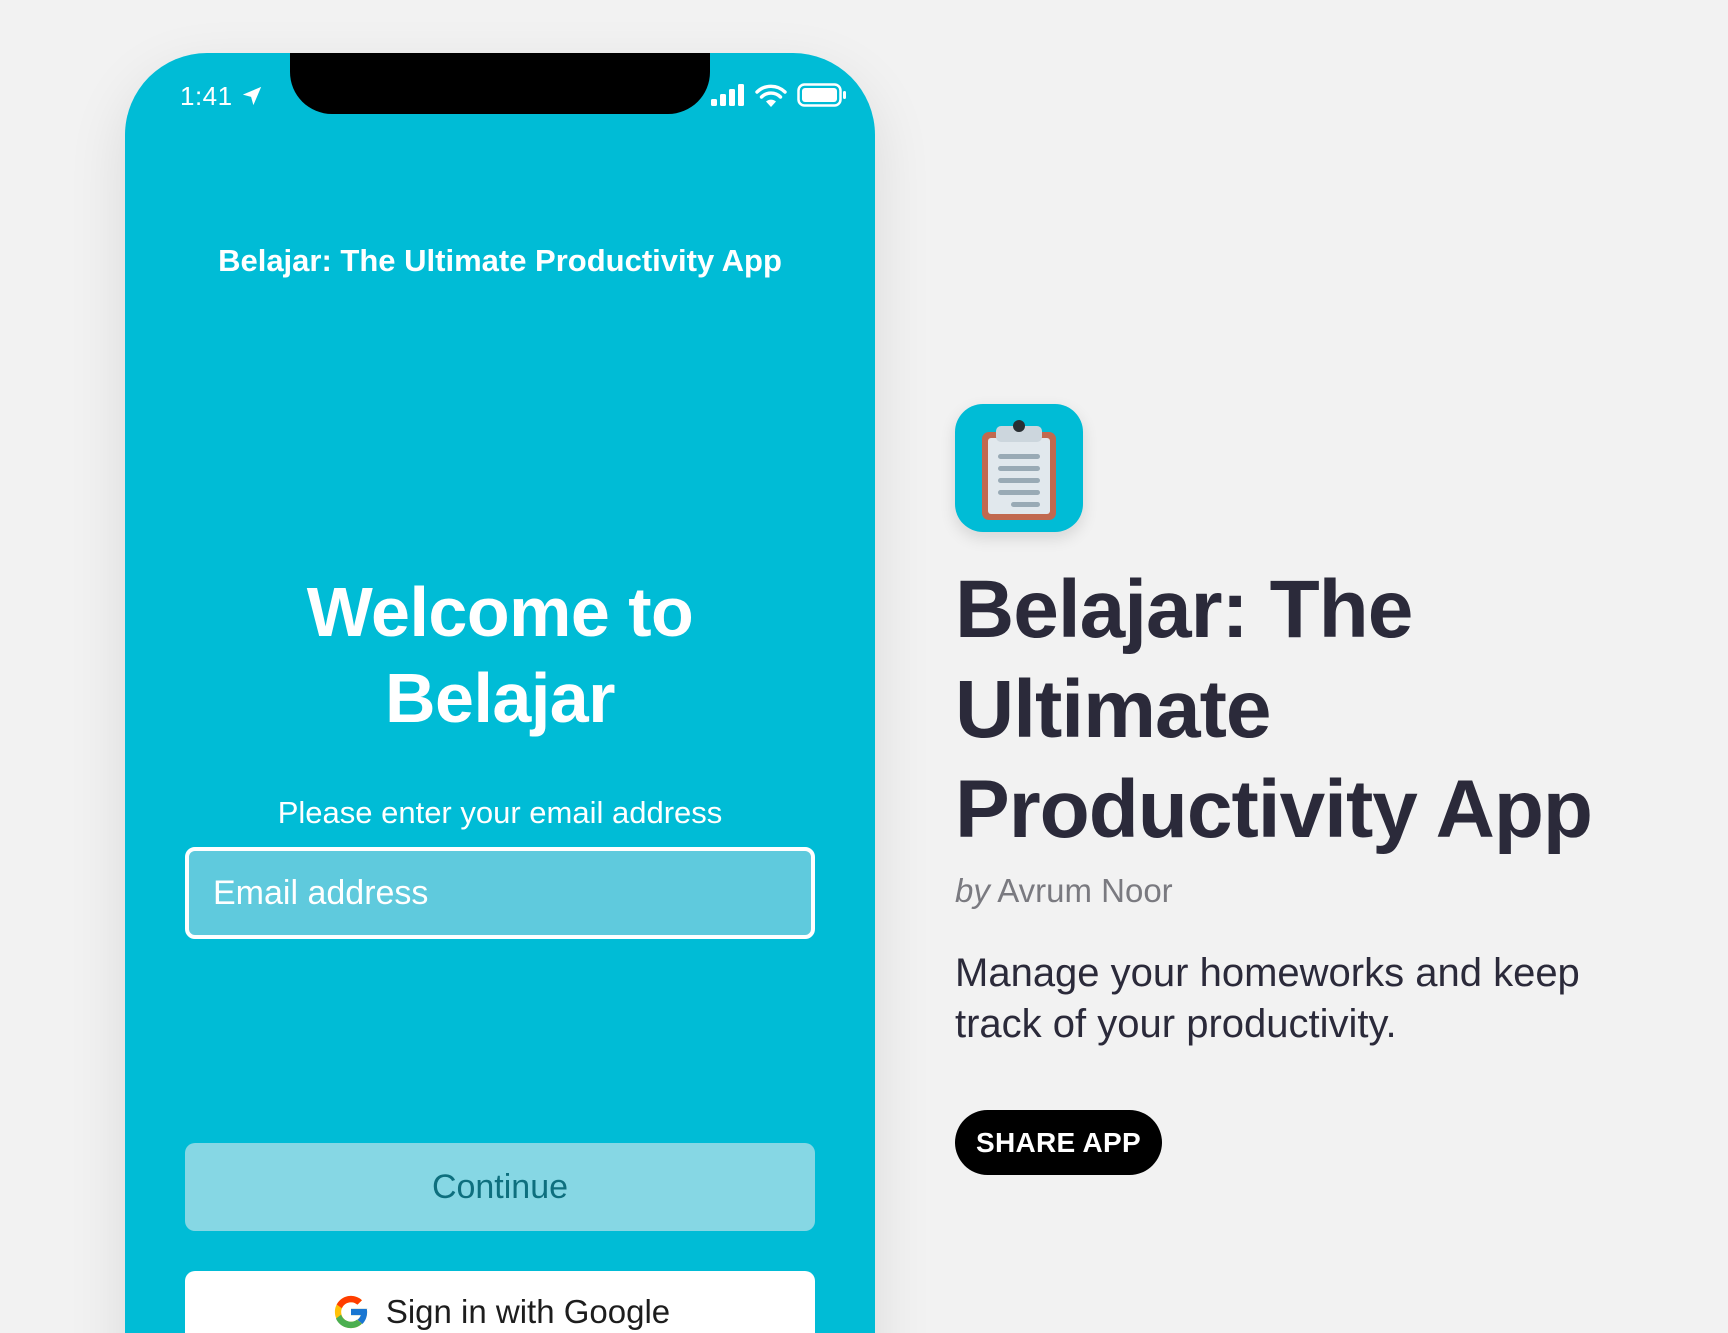  I want to click on clipboard-icon, so click(1019, 470).